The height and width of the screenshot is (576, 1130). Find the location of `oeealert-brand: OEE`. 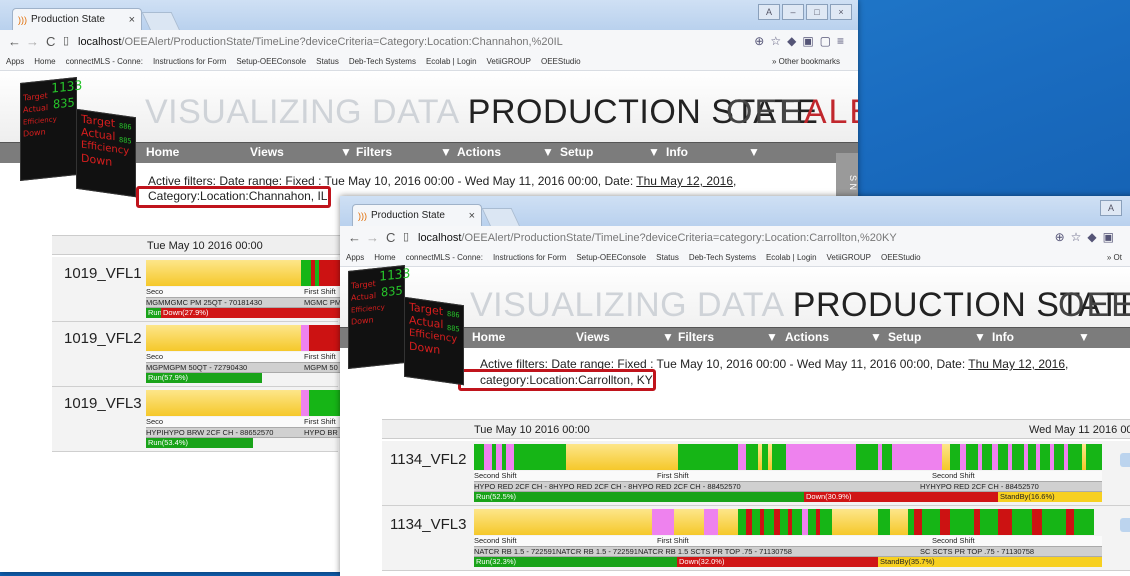

oeealert-brand: OEE is located at coordinates (1094, 305).